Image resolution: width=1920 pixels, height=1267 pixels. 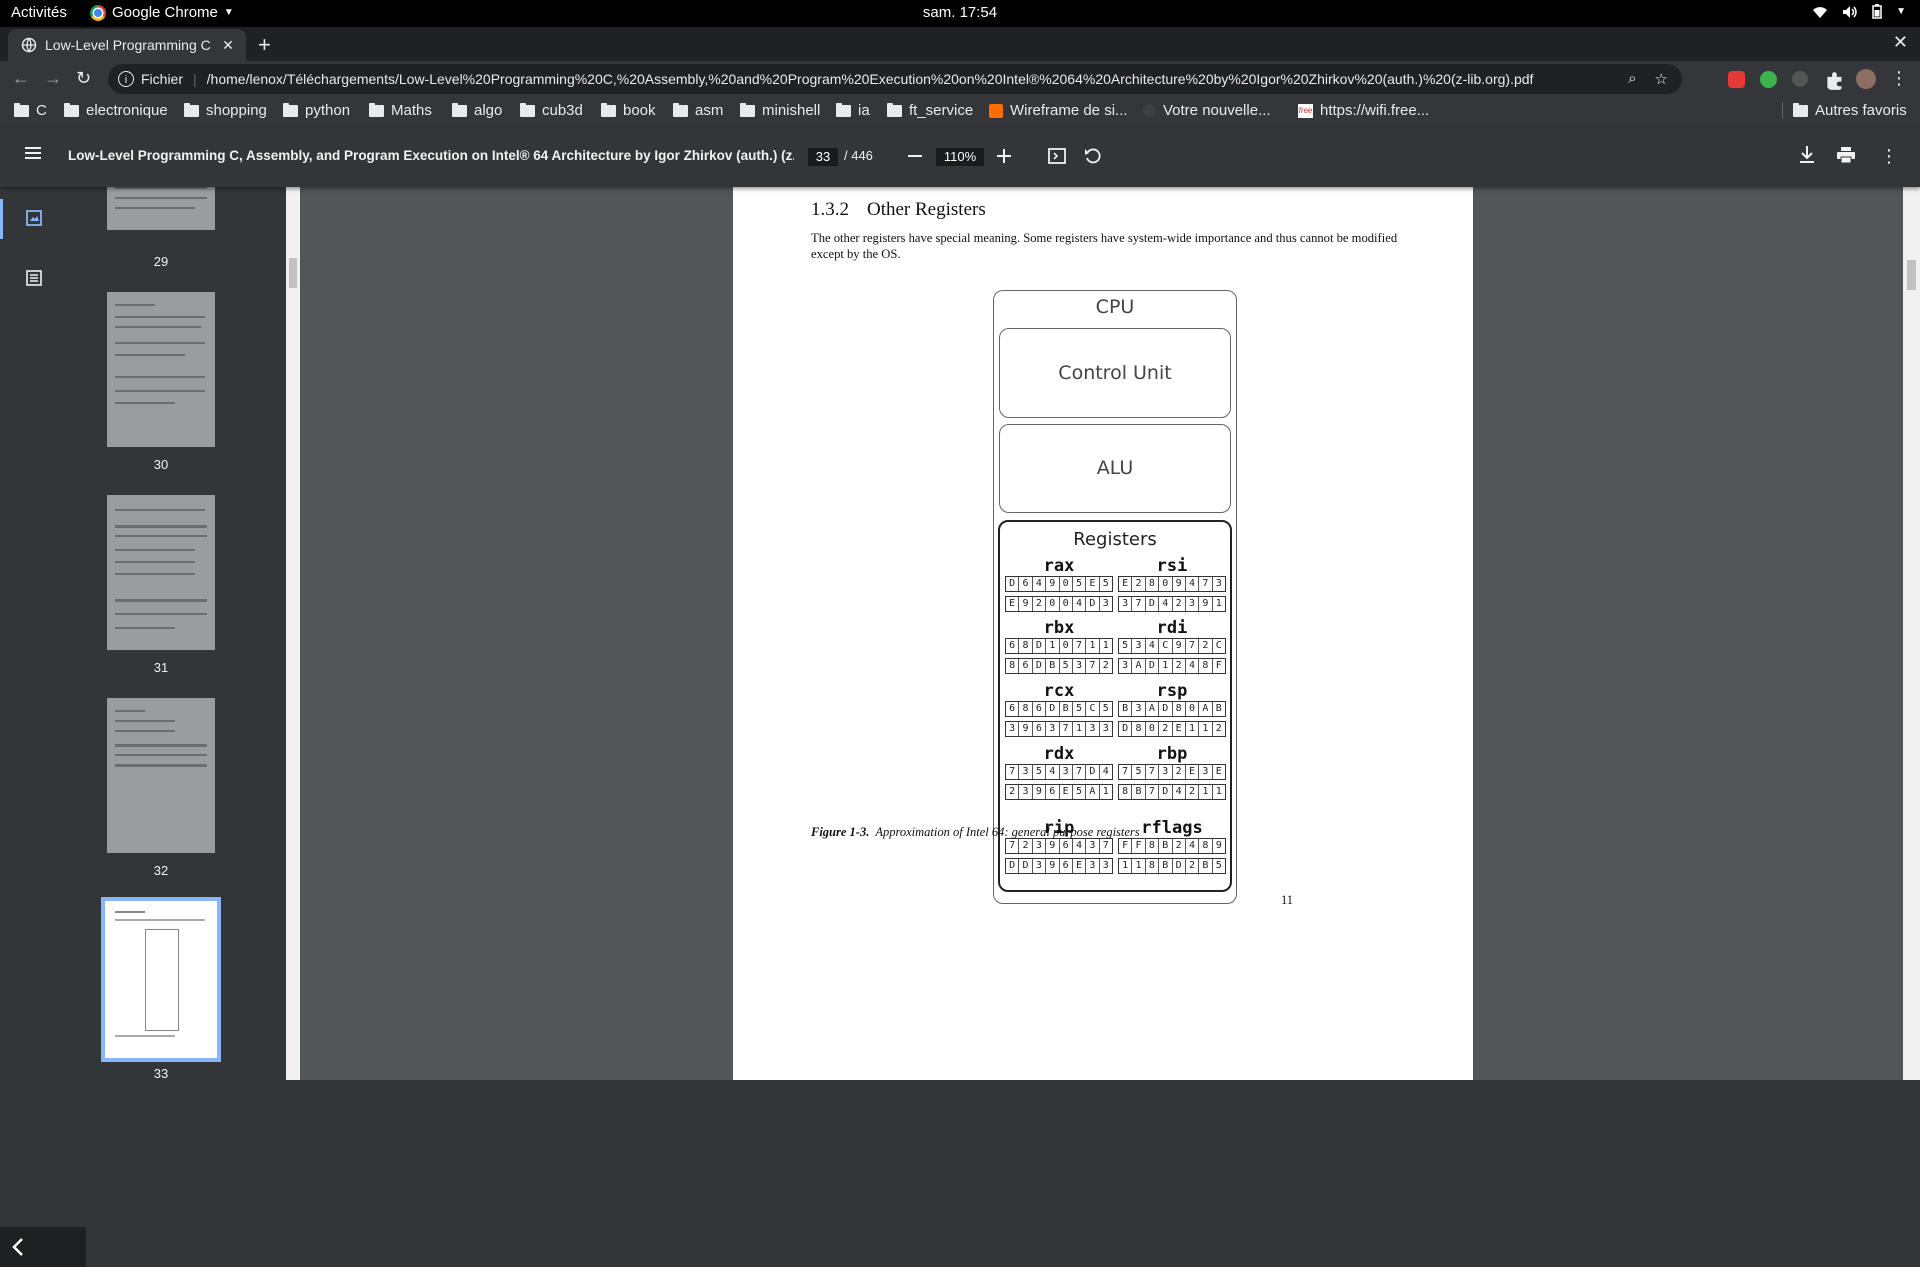 I want to click on bookmark-folder-c: C, so click(x=30, y=110).